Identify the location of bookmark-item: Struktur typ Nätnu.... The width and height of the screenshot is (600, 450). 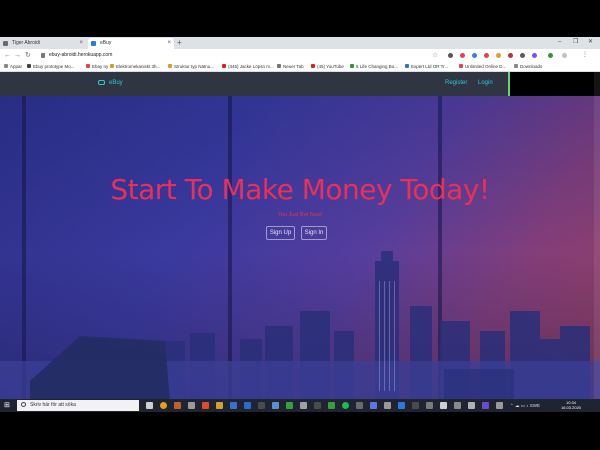
(191, 66).